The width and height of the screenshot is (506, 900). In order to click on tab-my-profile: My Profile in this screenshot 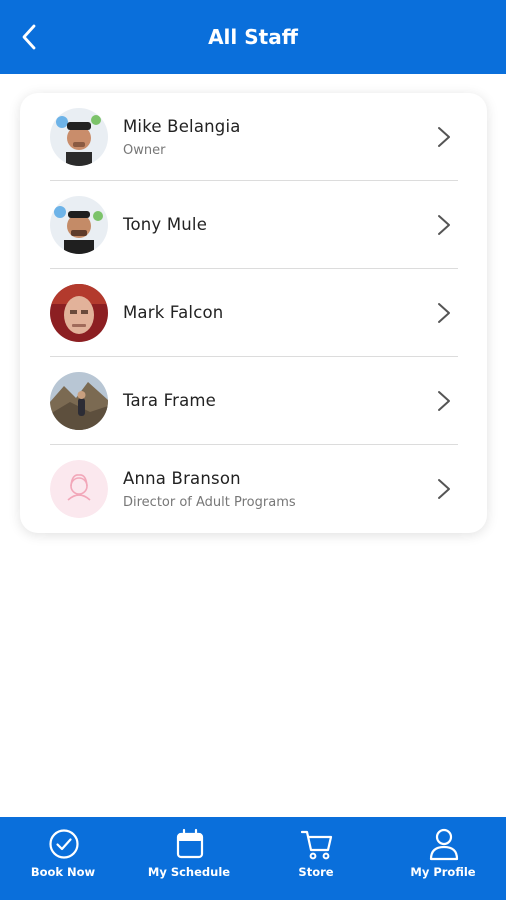, I will do `click(443, 858)`.